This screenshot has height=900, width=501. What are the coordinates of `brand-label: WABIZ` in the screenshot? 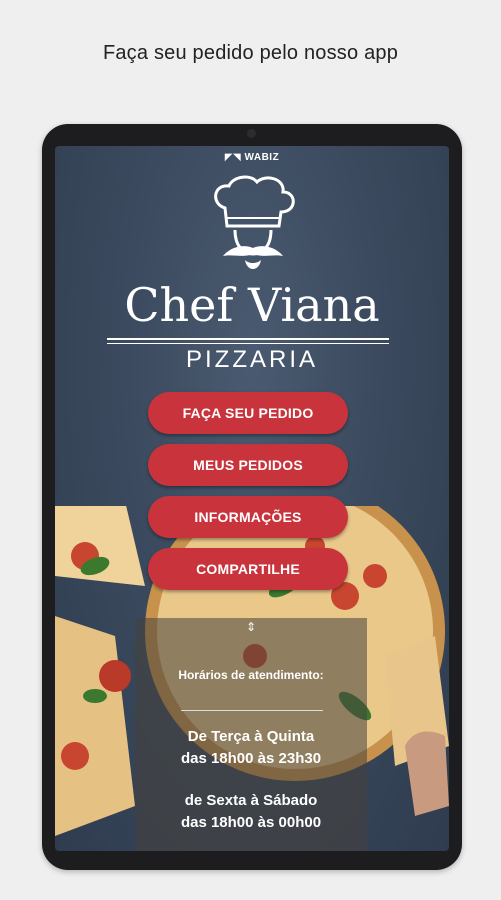 It's located at (262, 157).